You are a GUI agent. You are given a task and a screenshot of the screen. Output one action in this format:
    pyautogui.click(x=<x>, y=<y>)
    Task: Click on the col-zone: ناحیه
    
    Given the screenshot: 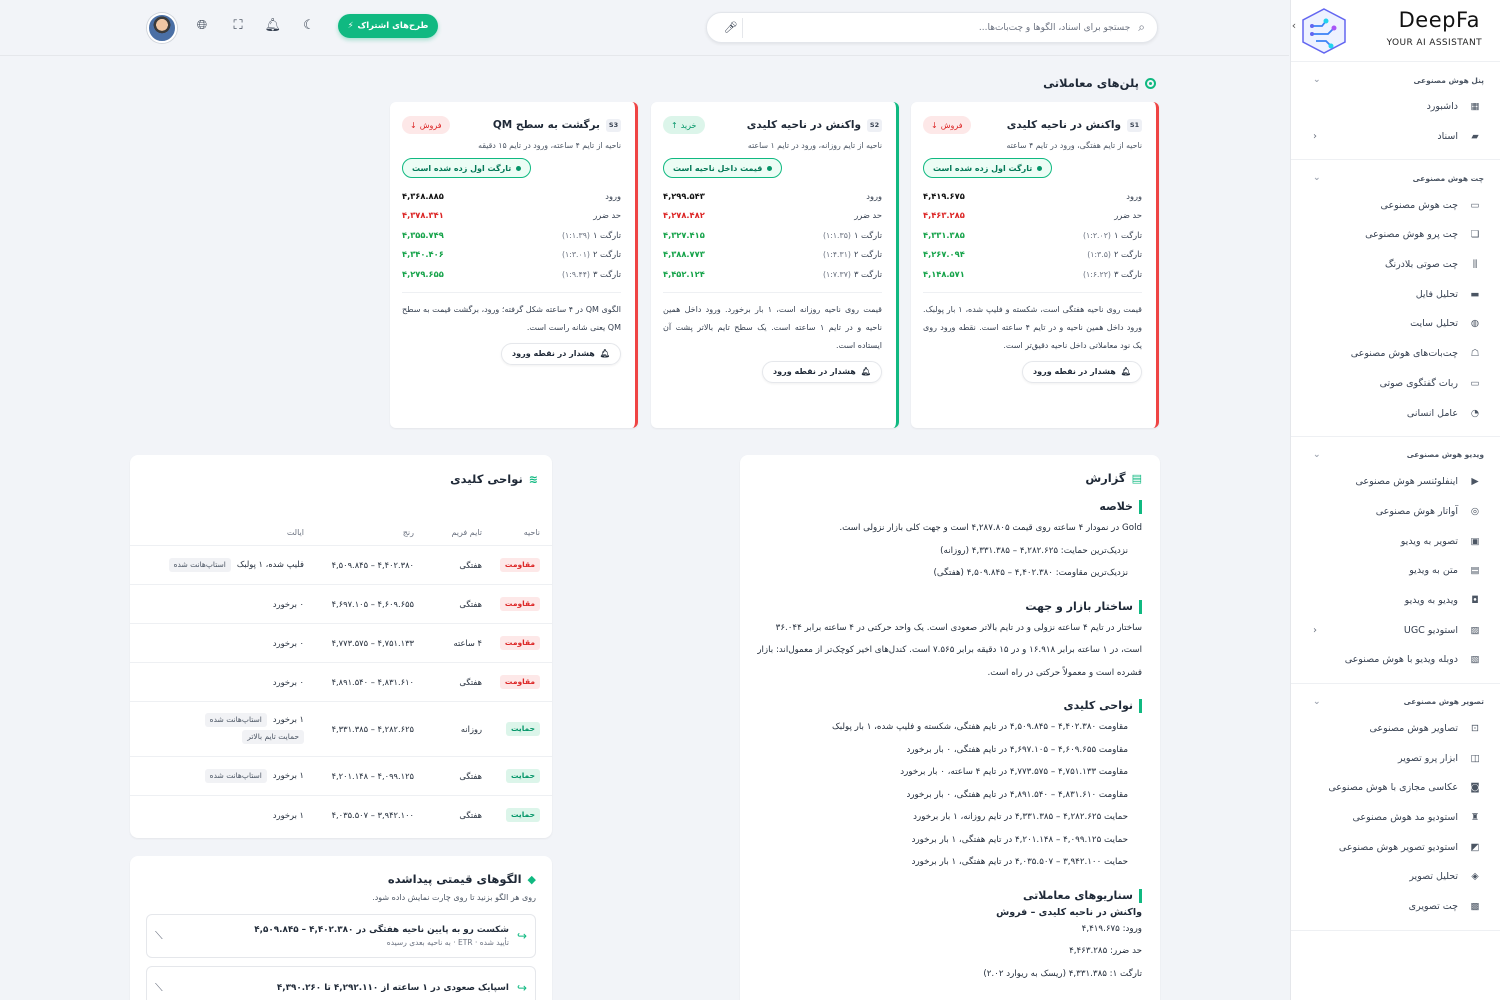 What is the action you would take?
    pyautogui.click(x=531, y=533)
    